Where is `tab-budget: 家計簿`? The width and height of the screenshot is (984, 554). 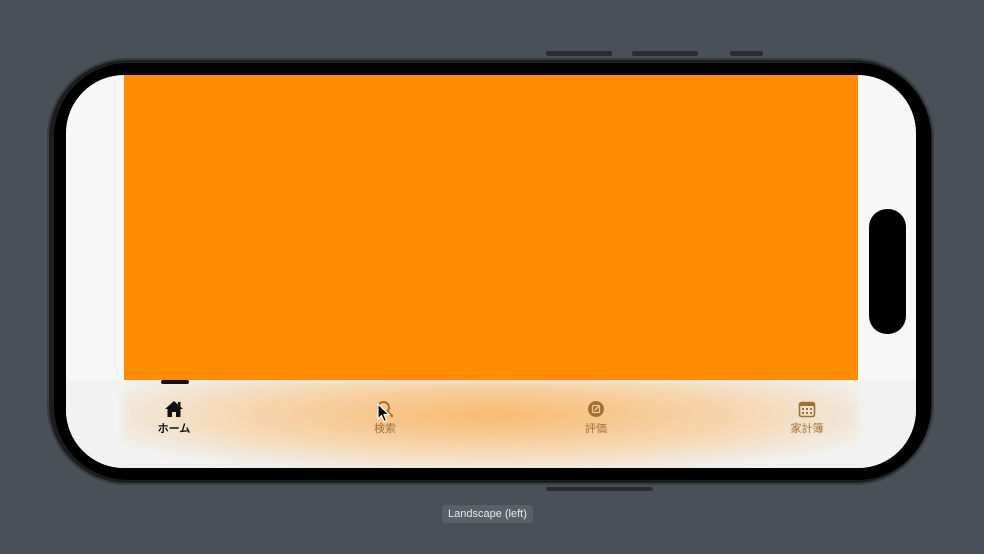
tab-budget: 家計簿 is located at coordinates (807, 416).